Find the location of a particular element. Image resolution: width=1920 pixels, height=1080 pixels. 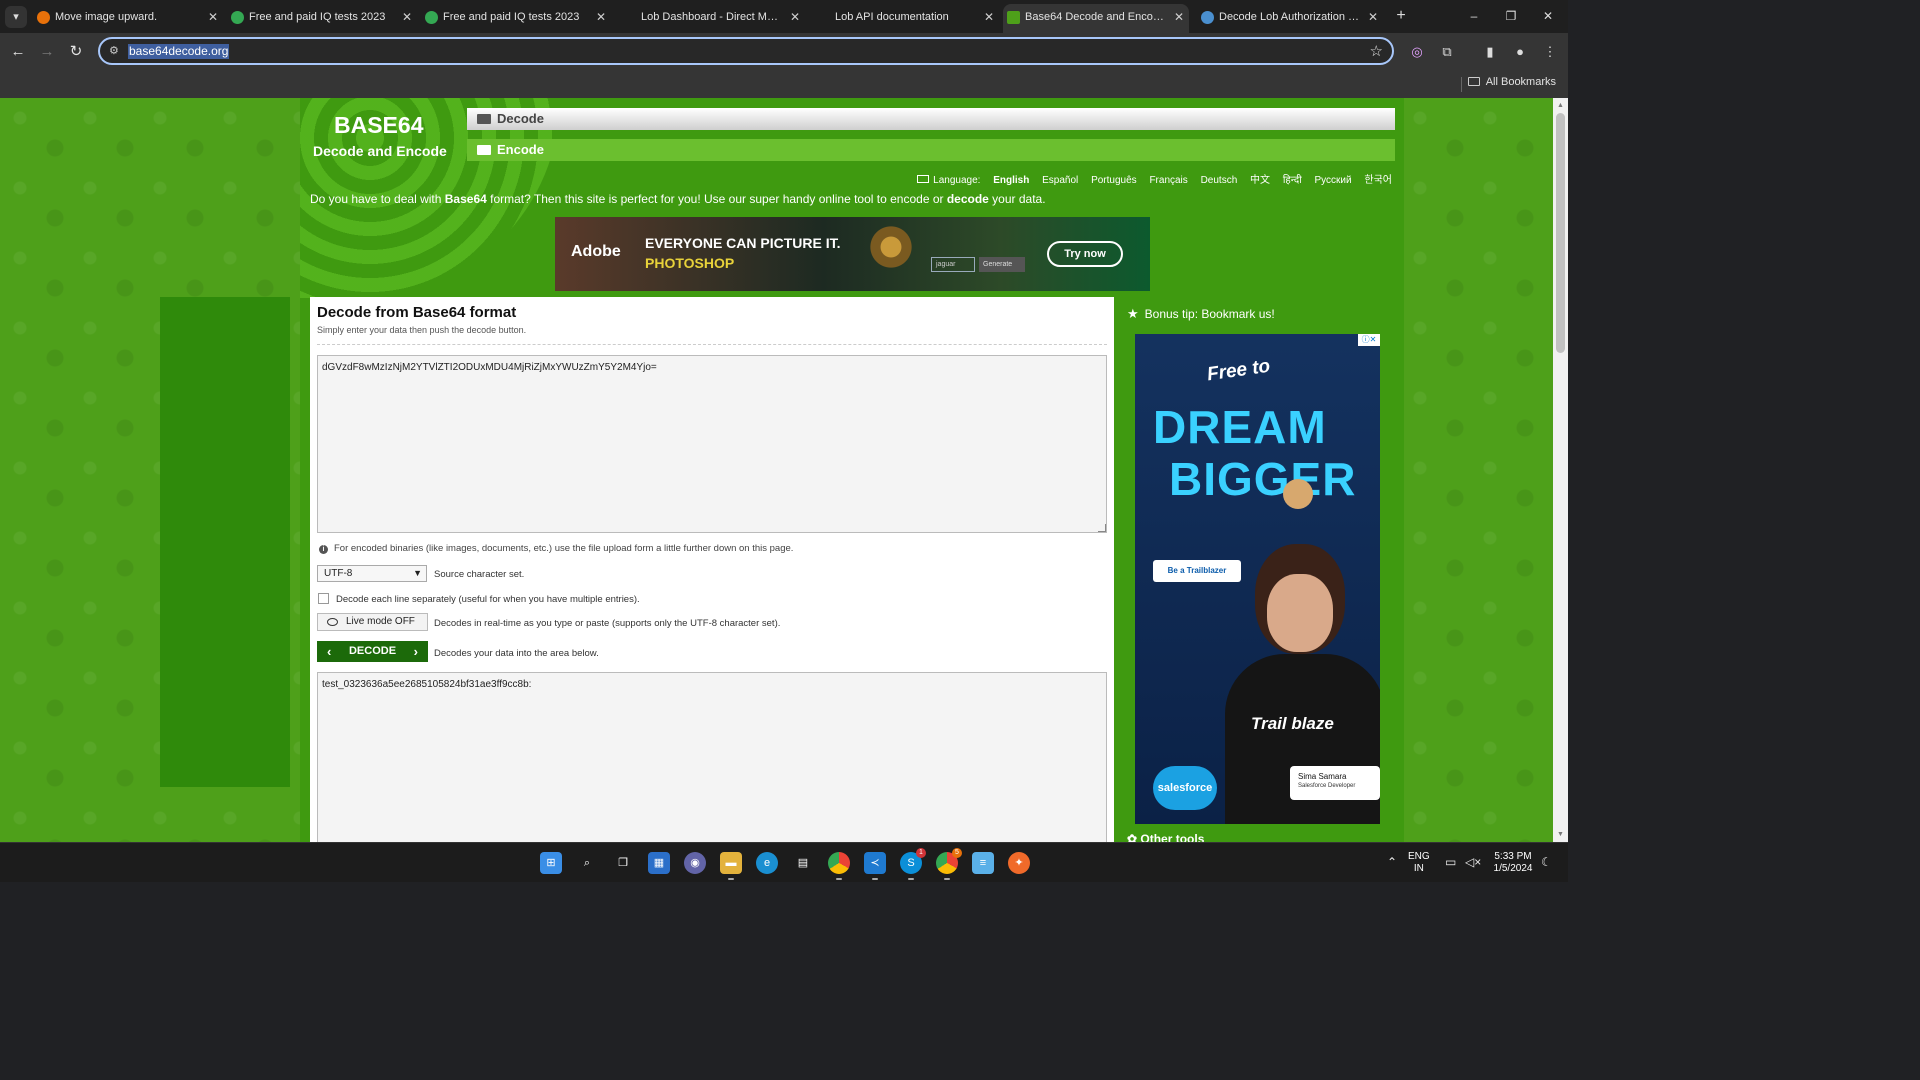

tab-lob-api-docs: Lob API documentation ✕ is located at coordinates (904, 18).